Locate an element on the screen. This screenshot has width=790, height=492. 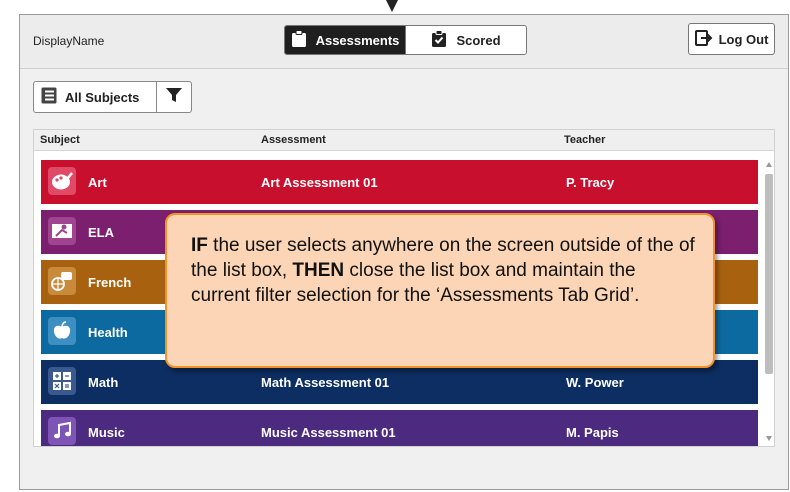
column-header-subject: Subject is located at coordinates (60, 140).